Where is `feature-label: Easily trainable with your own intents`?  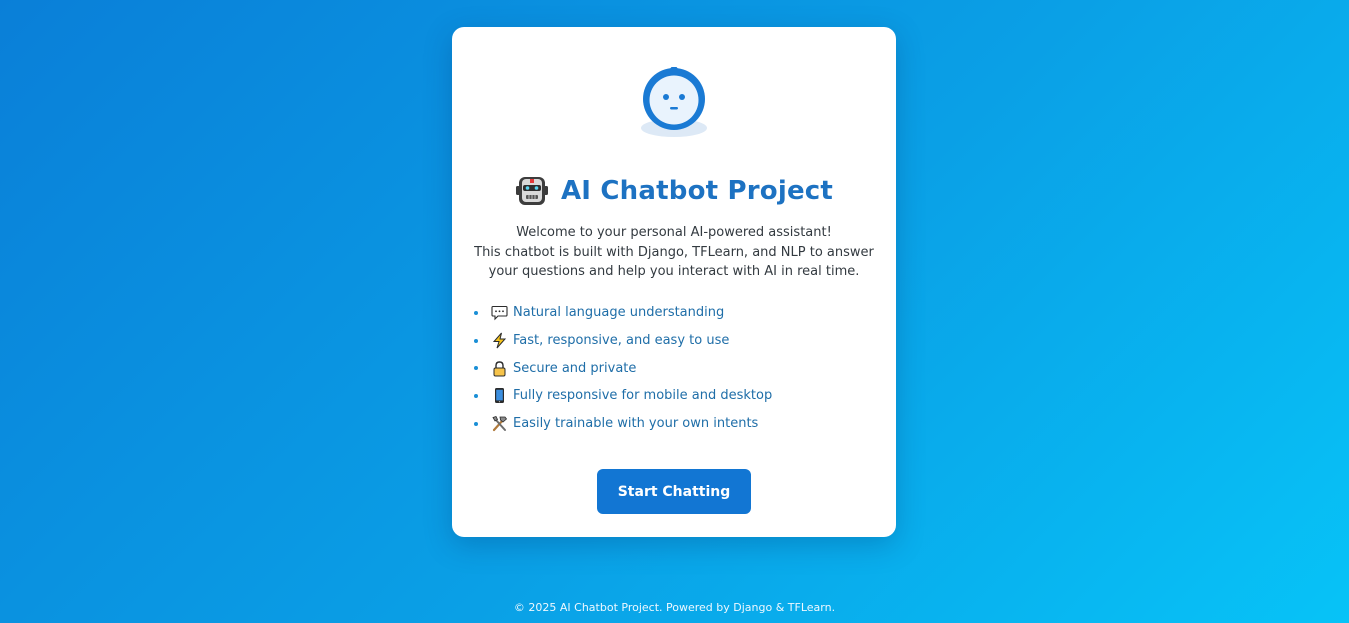
feature-label: Easily trainable with your own intents is located at coordinates (636, 424).